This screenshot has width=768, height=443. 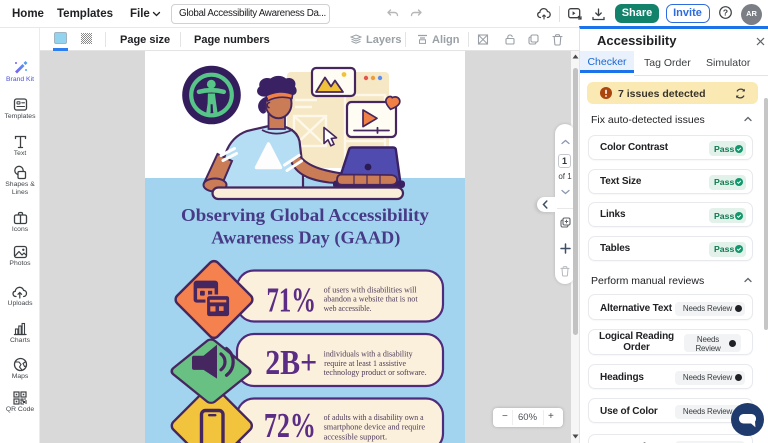 I want to click on svg-text: 71%, so click(x=291, y=299).